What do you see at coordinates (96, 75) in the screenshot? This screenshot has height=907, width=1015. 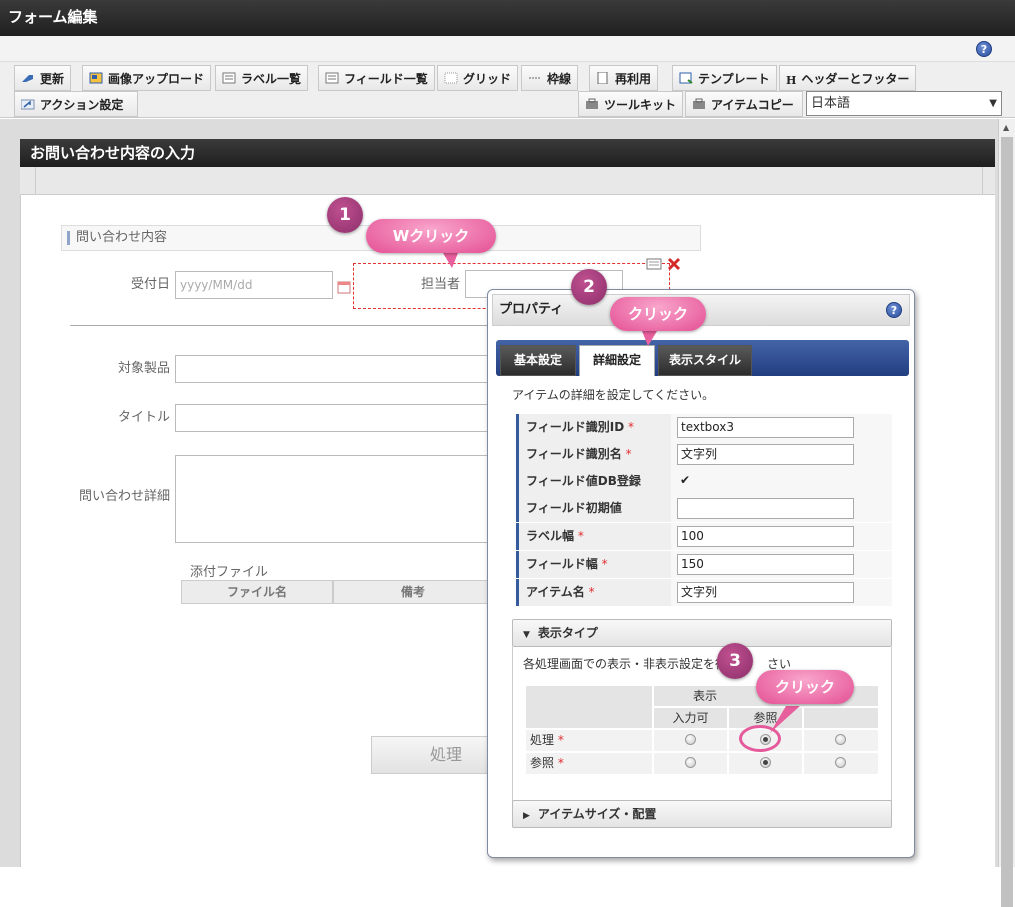 I see `image-upload-icon` at bounding box center [96, 75].